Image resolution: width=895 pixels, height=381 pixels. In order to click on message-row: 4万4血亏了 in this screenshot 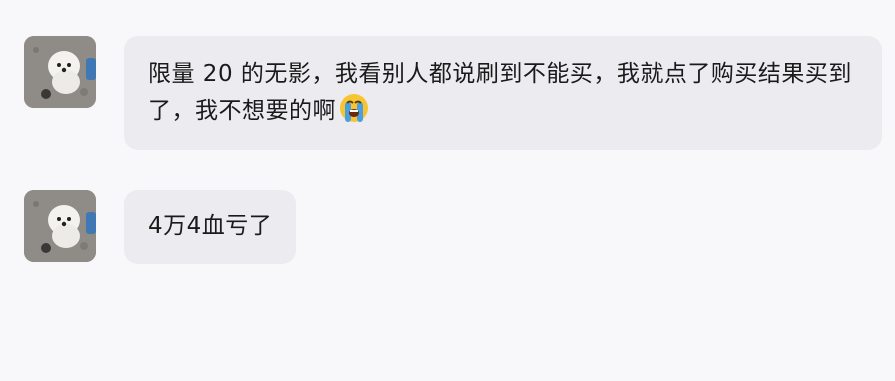, I will do `click(160, 227)`.